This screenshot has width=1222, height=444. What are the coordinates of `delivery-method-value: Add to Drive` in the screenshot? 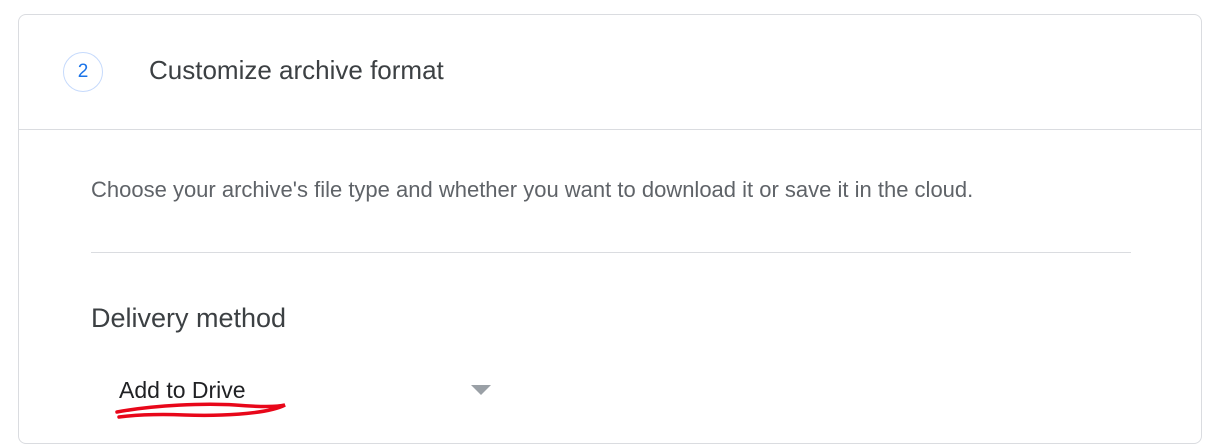 It's located at (182, 390).